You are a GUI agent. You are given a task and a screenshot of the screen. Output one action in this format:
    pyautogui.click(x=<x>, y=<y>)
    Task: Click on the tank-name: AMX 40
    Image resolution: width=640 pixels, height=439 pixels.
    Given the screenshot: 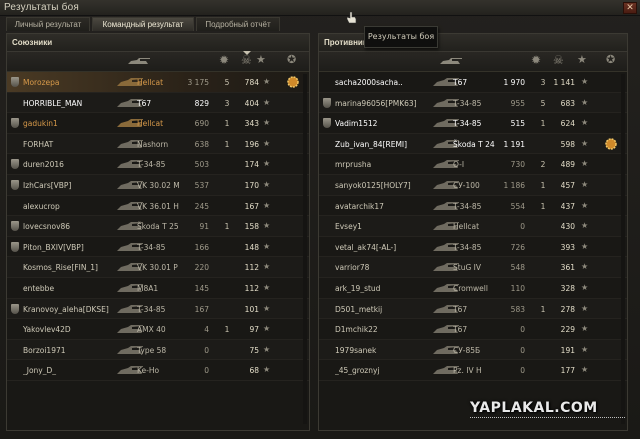 What is the action you would take?
    pyautogui.click(x=151, y=330)
    